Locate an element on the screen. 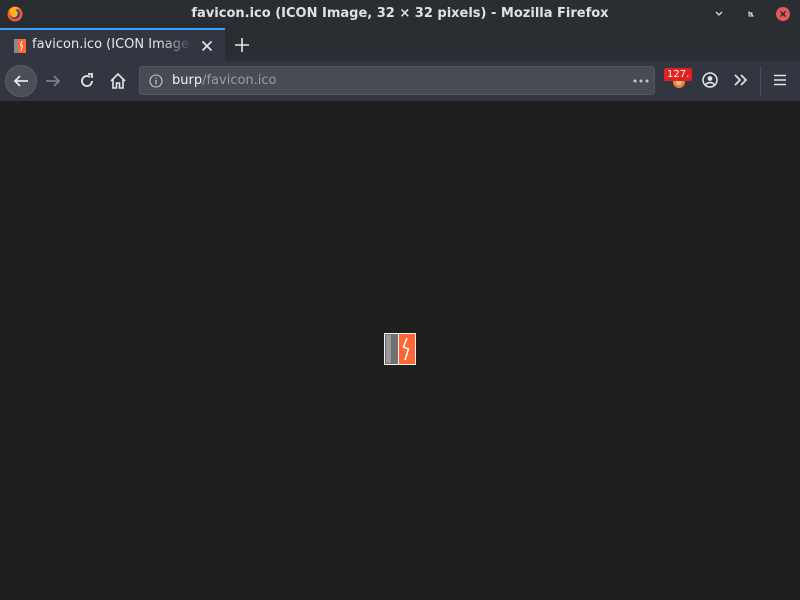 This screenshot has width=800, height=600. close-tab-icon is located at coordinates (207, 46).